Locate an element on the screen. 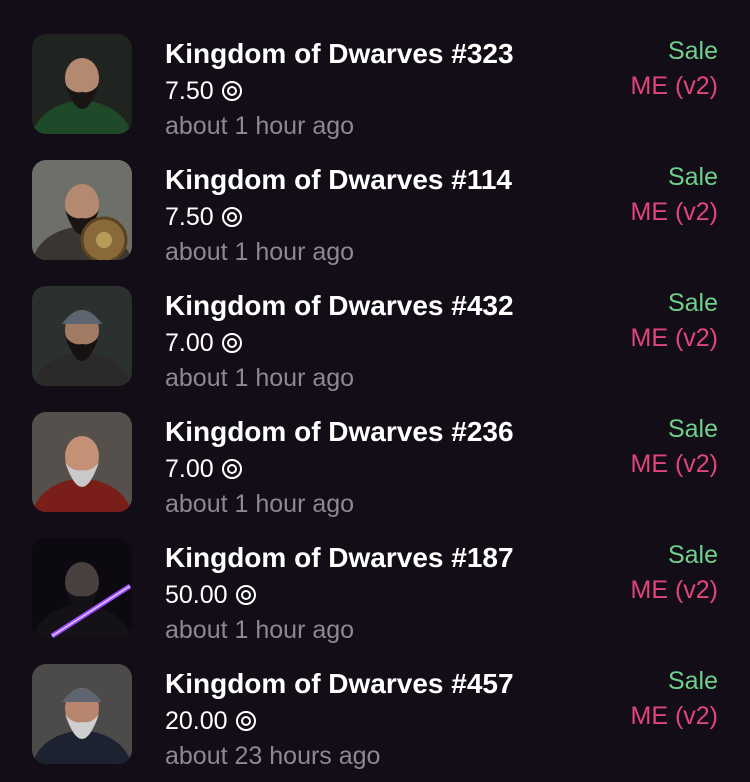 Image resolution: width=750 pixels, height=782 pixels. item-price: 20.00 is located at coordinates (210, 721).